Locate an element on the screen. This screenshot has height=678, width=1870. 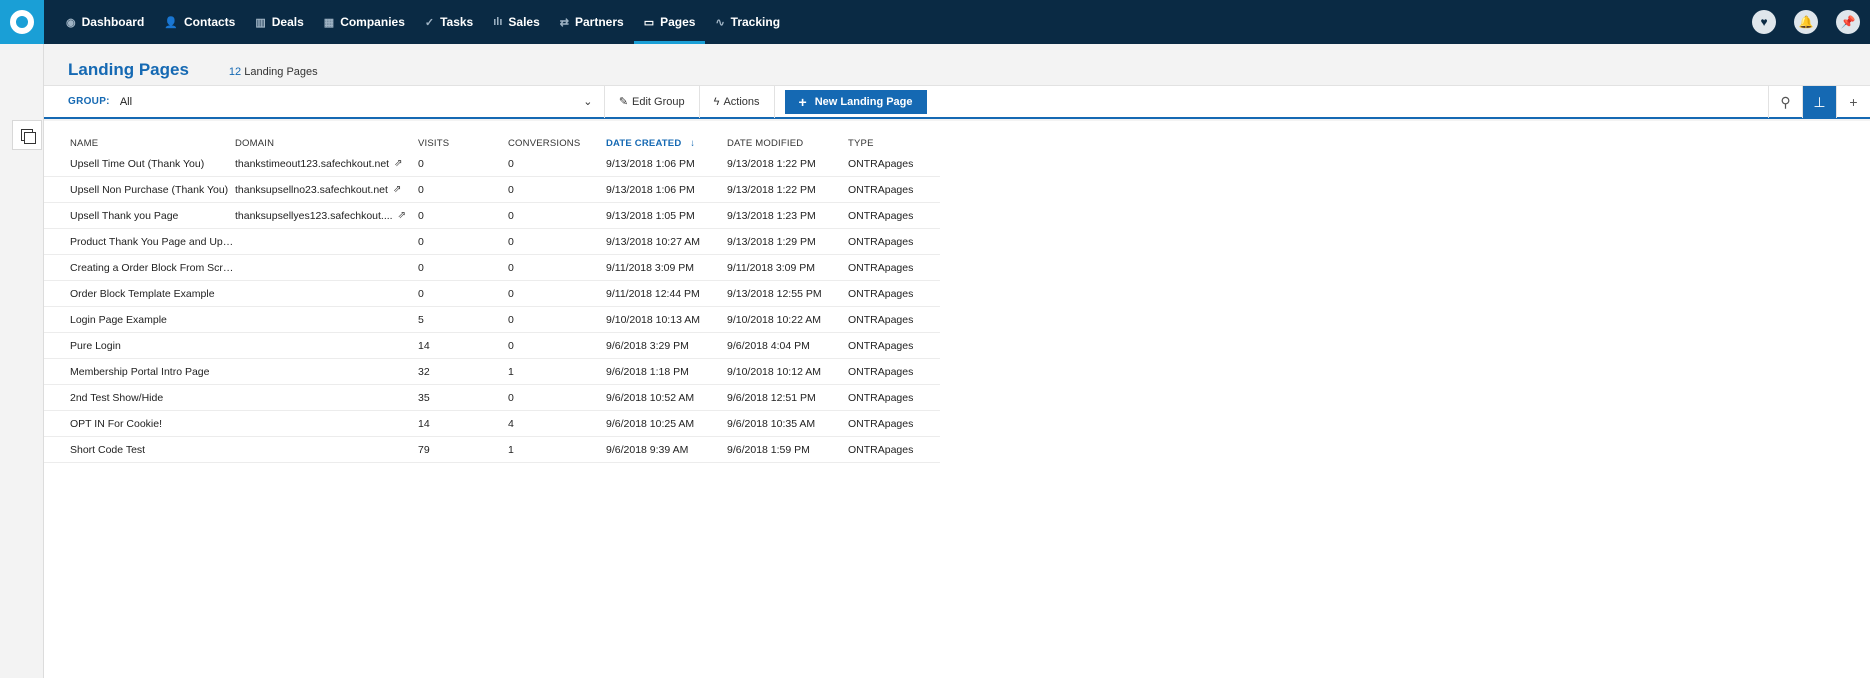
search-icon: ⚲ is located at coordinates (1785, 101).